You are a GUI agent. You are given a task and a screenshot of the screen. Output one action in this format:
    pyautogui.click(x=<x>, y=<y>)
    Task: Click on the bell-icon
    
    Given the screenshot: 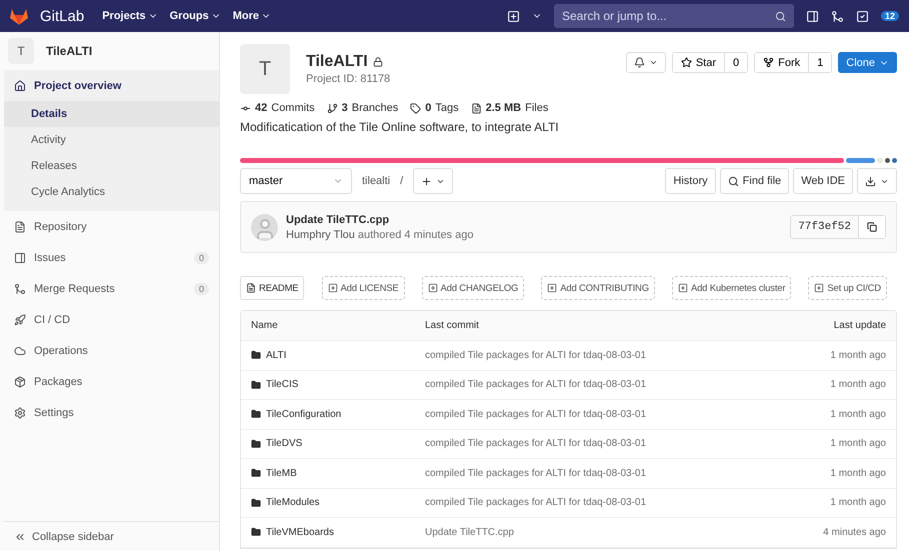 What is the action you would take?
    pyautogui.click(x=639, y=62)
    